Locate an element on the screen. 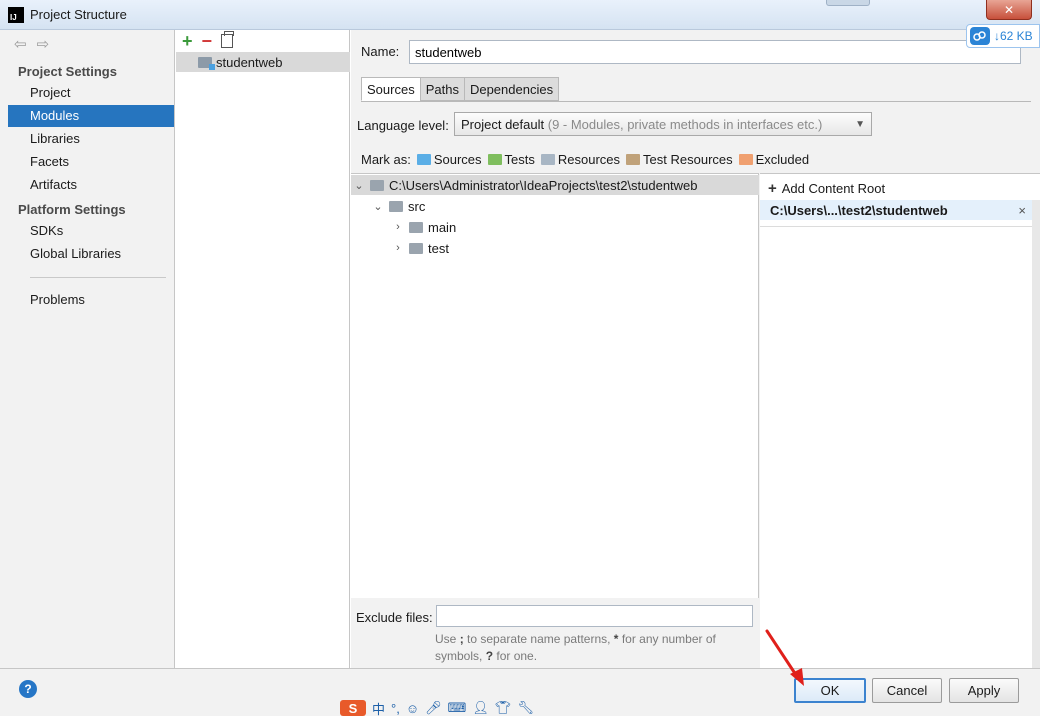 The width and height of the screenshot is (1040, 718). apply-button: Apply is located at coordinates (984, 690).